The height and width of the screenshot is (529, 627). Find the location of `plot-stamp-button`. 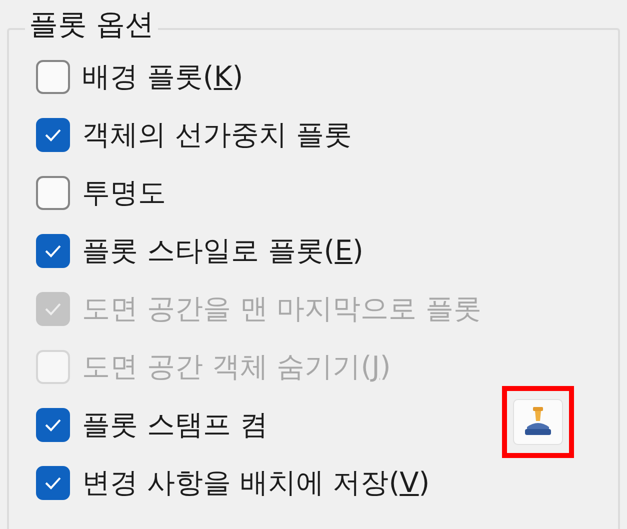

plot-stamp-button is located at coordinates (538, 422).